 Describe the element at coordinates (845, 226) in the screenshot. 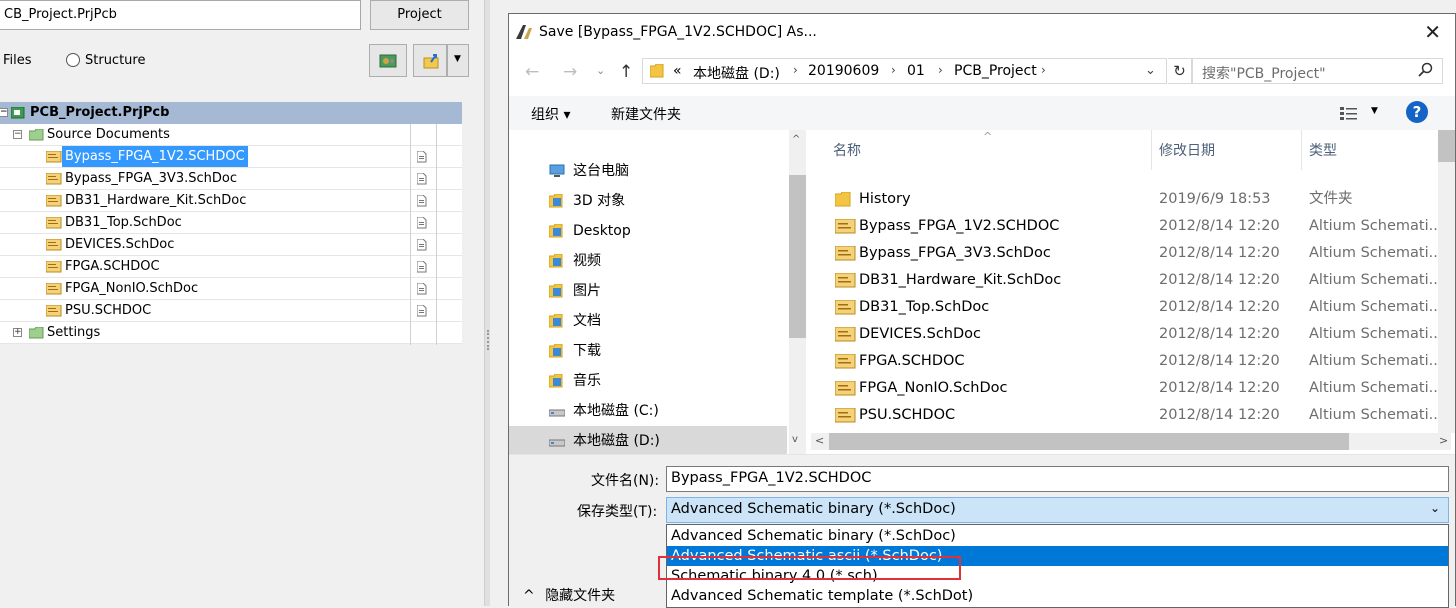

I see `schematic-file-icon` at that location.